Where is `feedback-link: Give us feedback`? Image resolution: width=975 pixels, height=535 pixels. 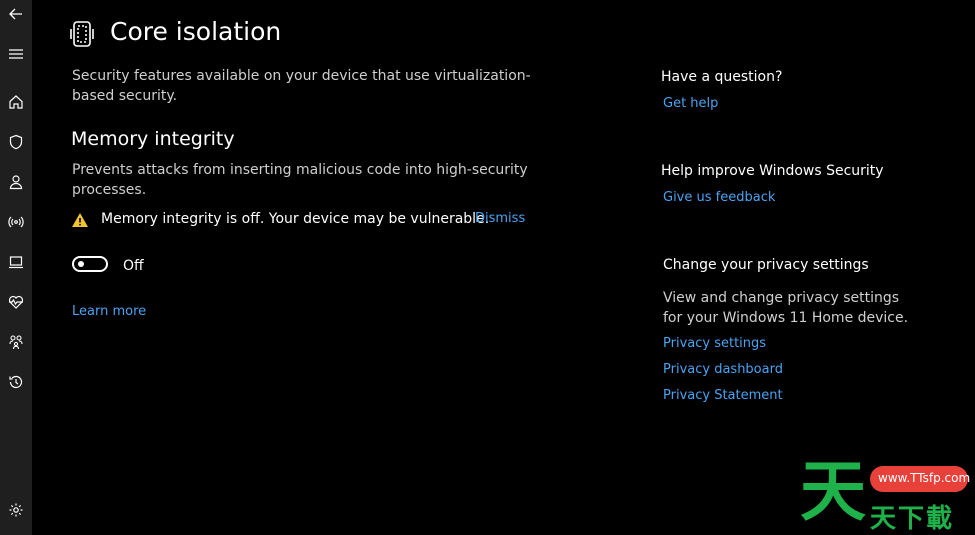 feedback-link: Give us feedback is located at coordinates (719, 197).